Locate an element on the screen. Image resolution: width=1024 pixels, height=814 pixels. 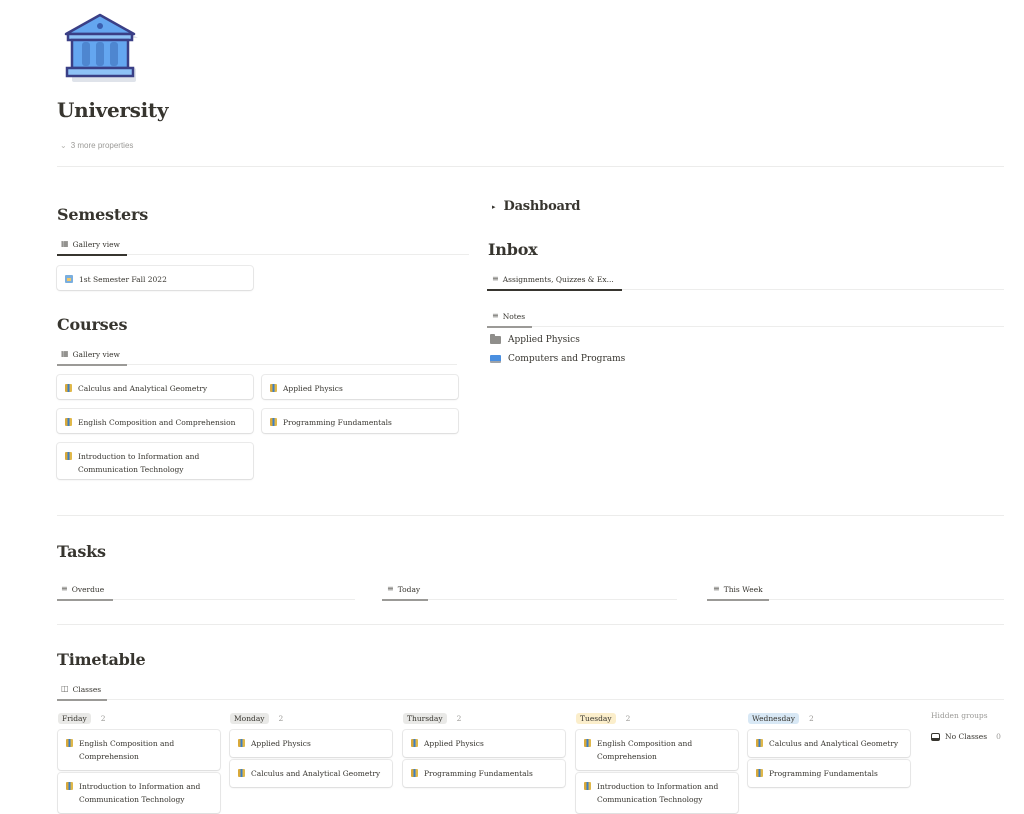
view-tab-label: Overdue is located at coordinates (88, 589).